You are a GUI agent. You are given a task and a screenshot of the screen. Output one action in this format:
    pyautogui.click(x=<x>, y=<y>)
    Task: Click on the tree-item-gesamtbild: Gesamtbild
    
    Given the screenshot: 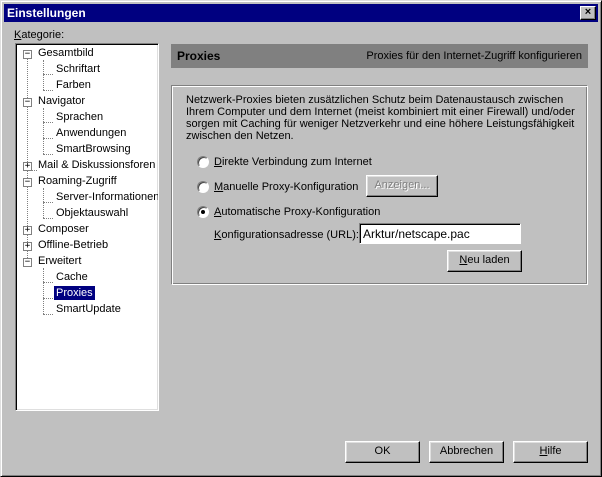 What is the action you would take?
    pyautogui.click(x=66, y=53)
    